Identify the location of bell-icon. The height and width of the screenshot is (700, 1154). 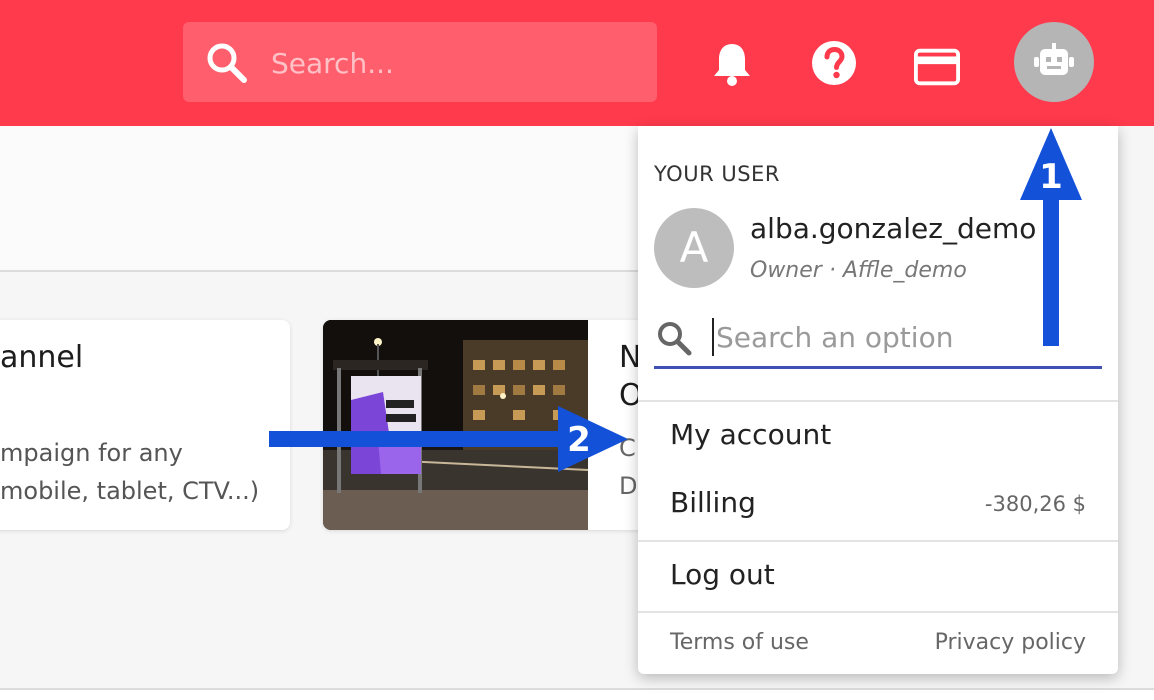
(732, 63).